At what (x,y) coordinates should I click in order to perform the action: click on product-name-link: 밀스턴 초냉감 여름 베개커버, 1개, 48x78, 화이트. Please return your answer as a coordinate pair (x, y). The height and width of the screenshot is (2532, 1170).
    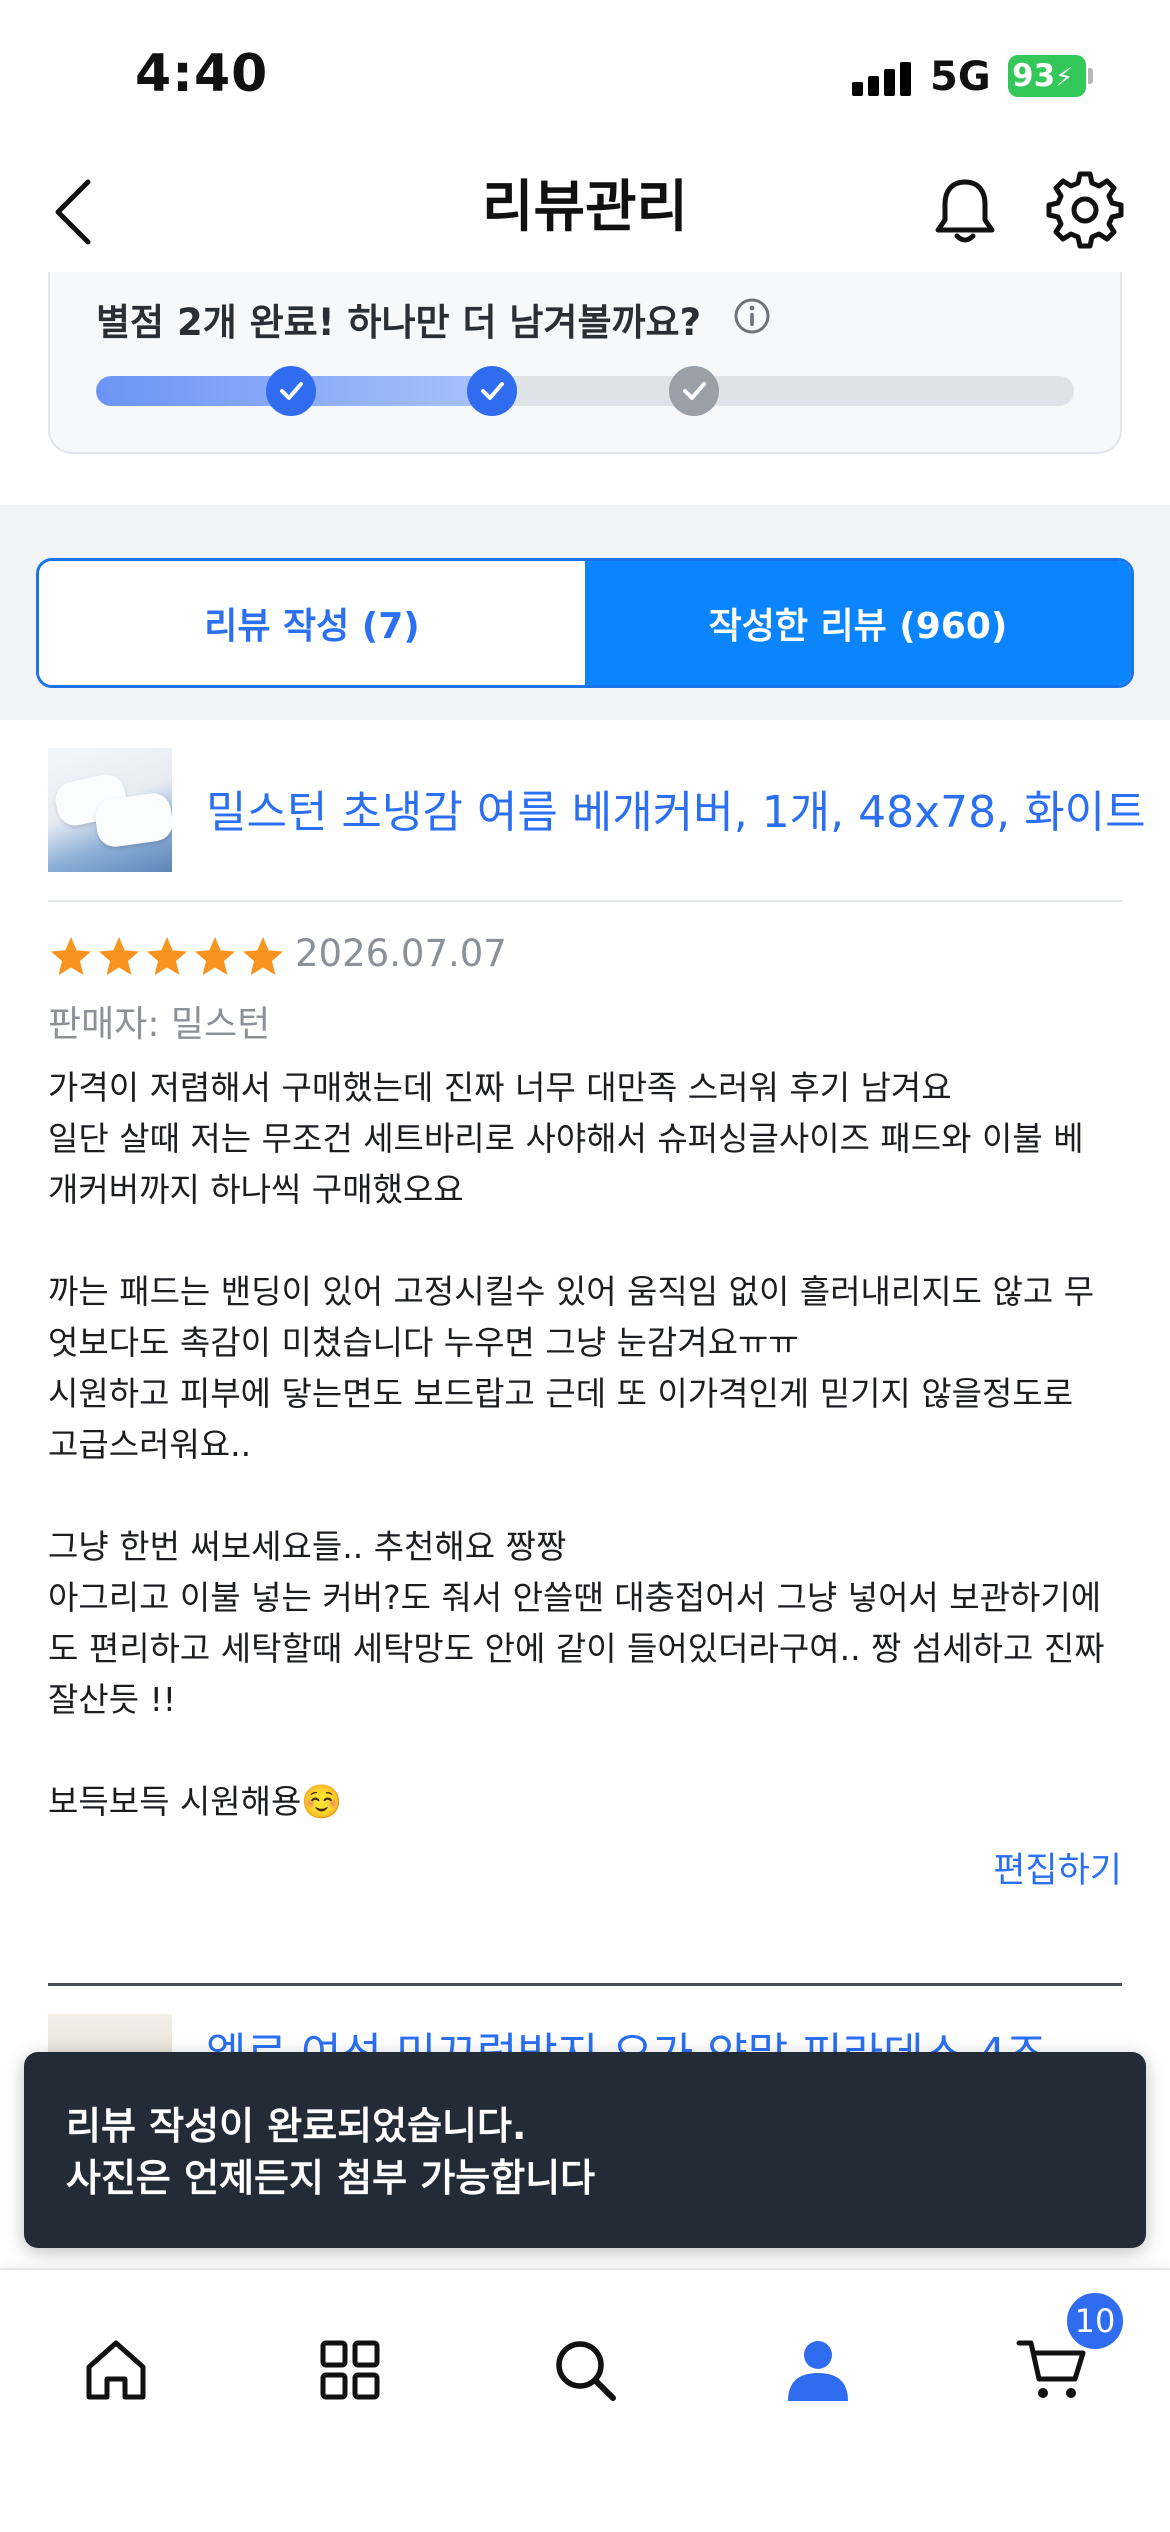
    Looking at the image, I should click on (676, 808).